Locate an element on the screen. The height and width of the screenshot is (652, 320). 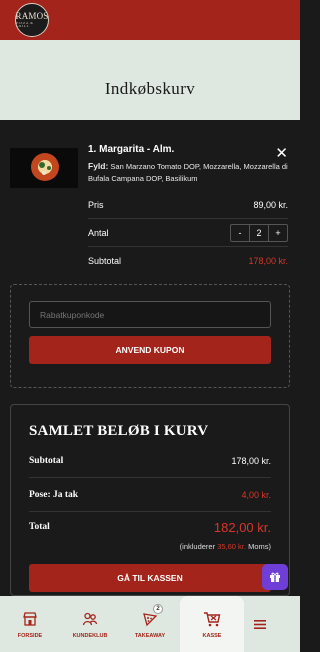
cart-icon is located at coordinates (212, 618).